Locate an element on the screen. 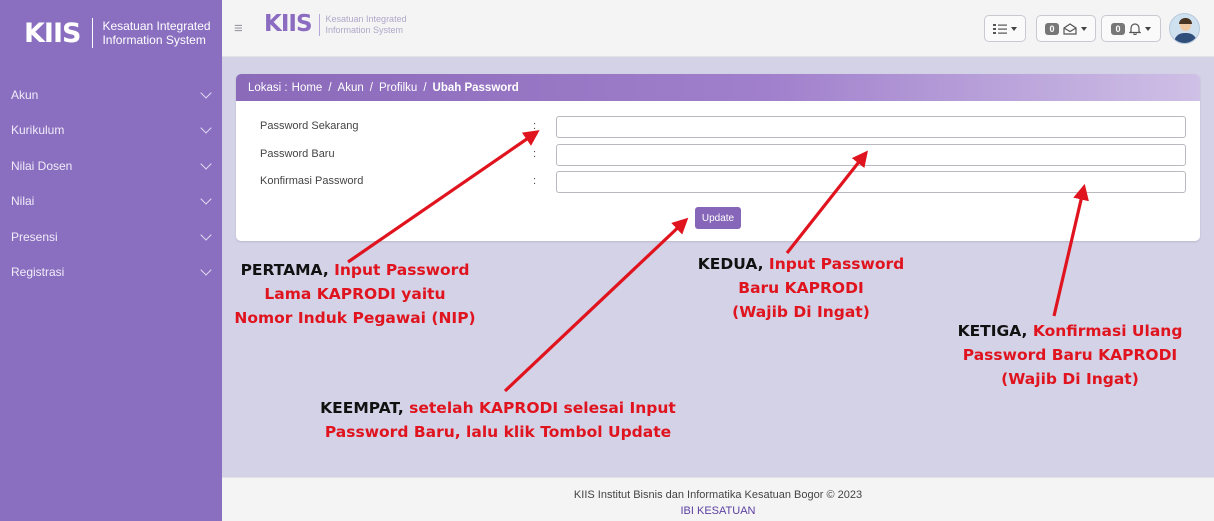 The width and height of the screenshot is (1214, 521). annotation-step-label: PERTAMA, is located at coordinates (284, 270).